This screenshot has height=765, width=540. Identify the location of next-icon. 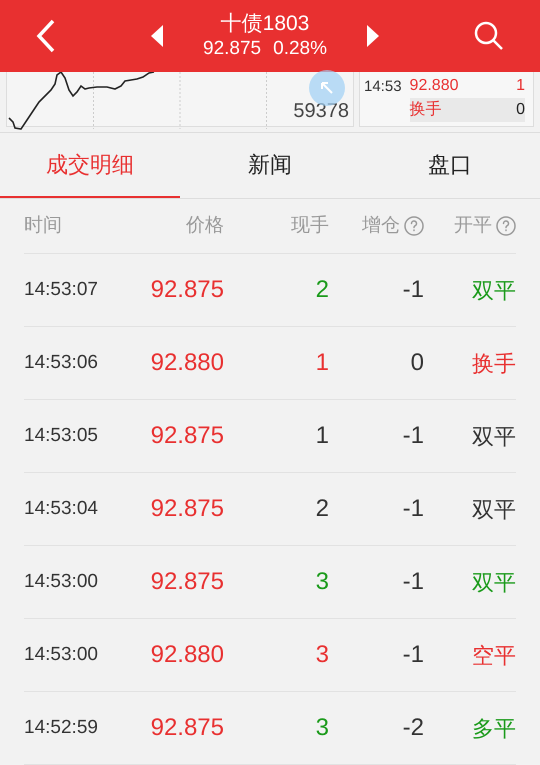
(373, 35).